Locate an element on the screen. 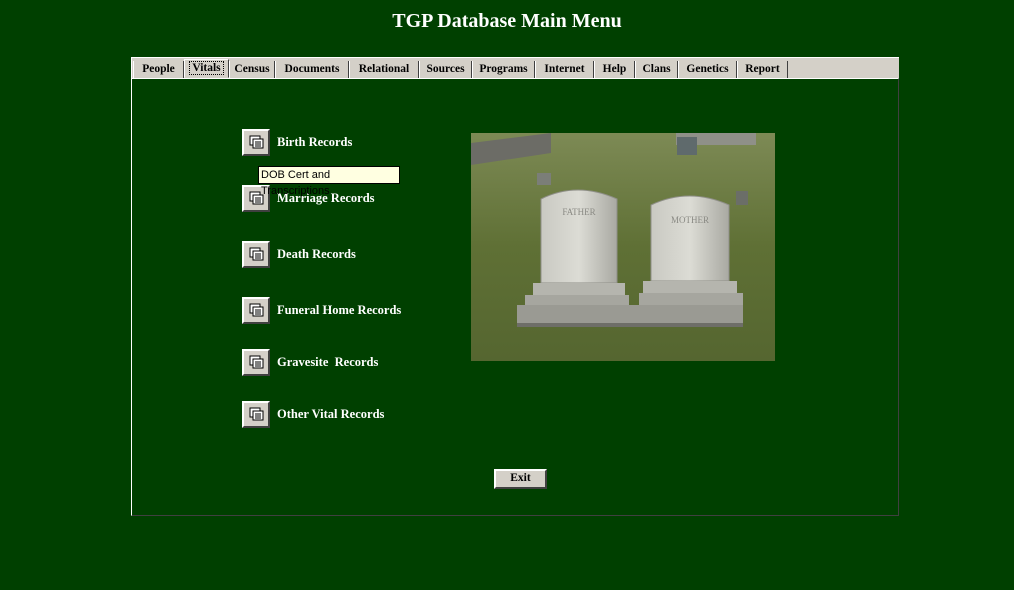  tab-clans: Clans is located at coordinates (656, 69).